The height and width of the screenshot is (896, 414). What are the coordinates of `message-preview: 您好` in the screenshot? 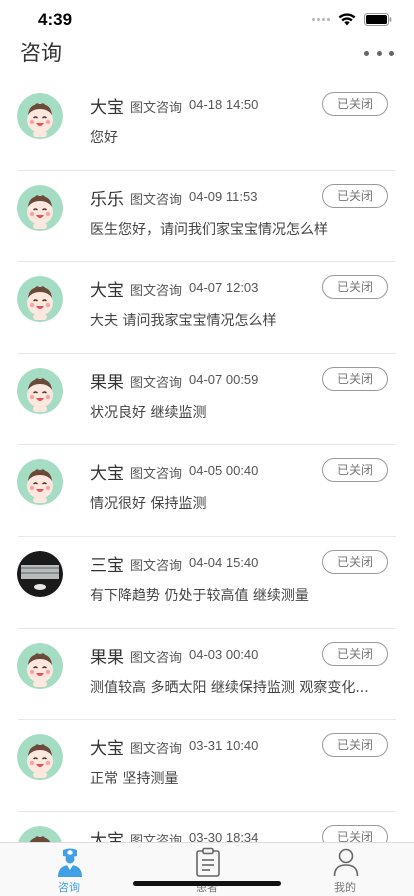 It's located at (104, 138).